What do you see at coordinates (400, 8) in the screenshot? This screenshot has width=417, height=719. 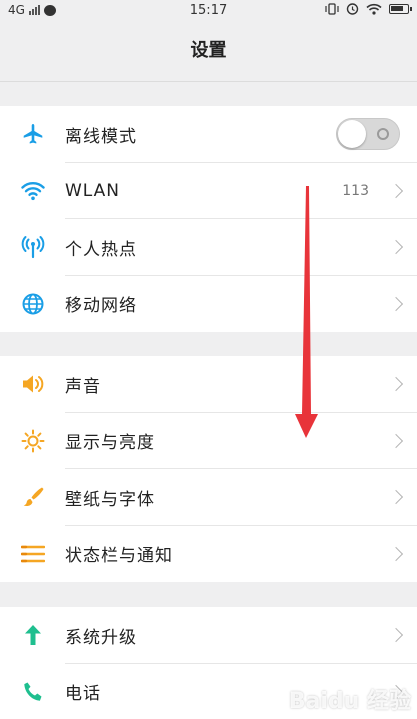 I see `battery-icon` at bounding box center [400, 8].